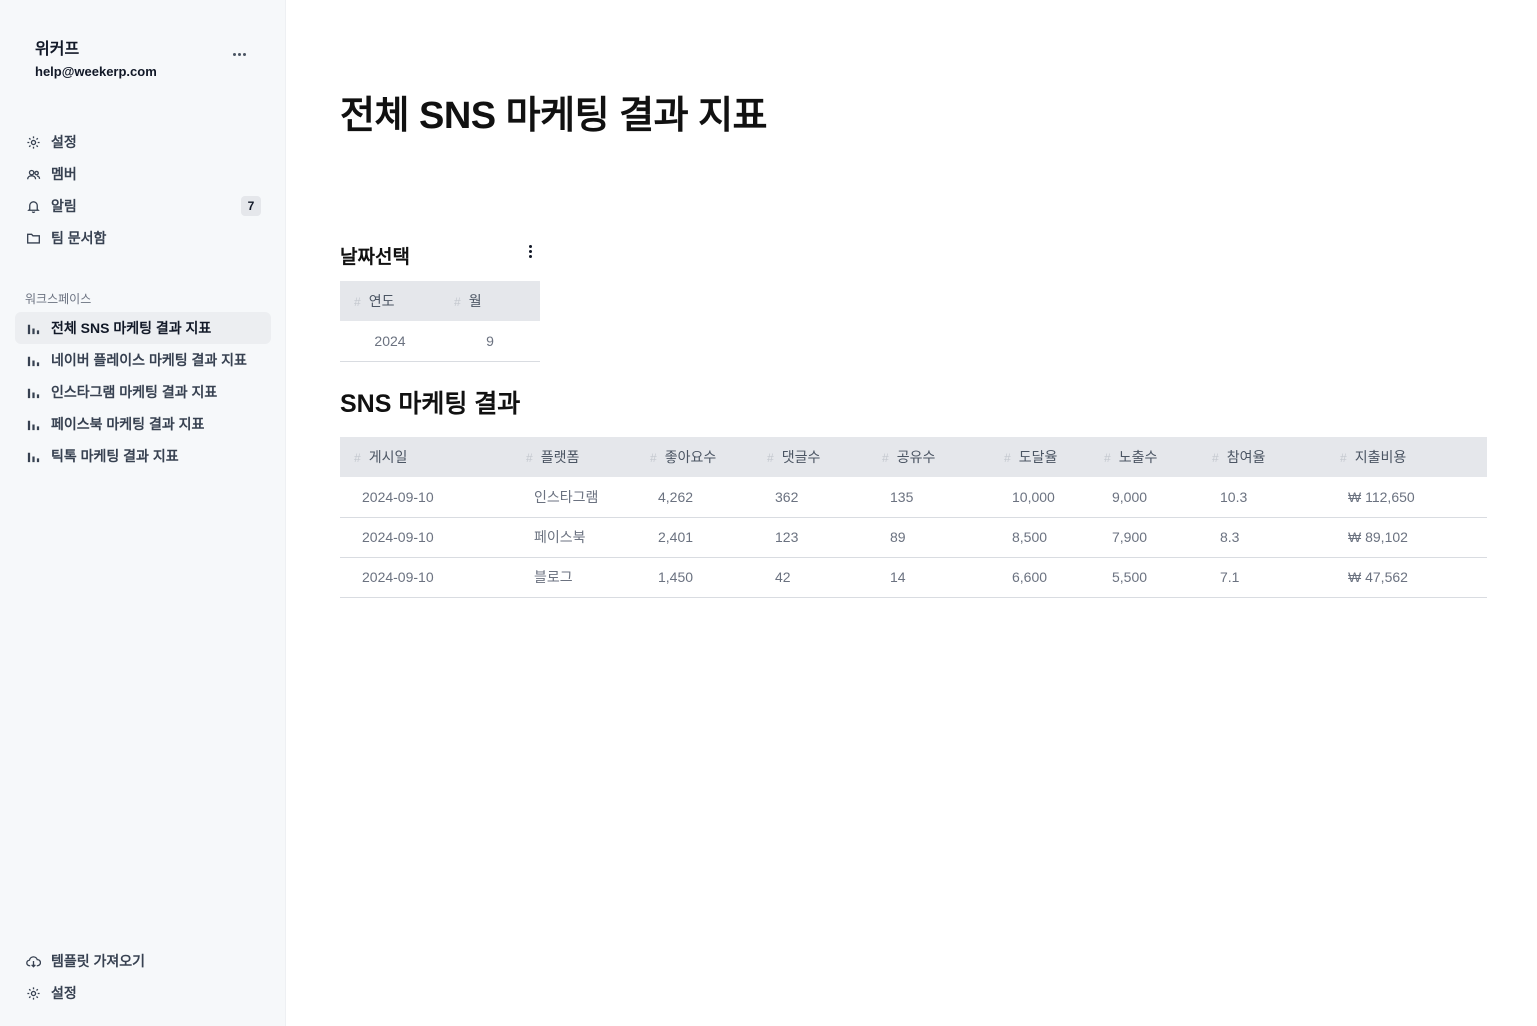 This screenshot has height=1026, width=1537. I want to click on table-row: 2024 9, so click(440, 341).